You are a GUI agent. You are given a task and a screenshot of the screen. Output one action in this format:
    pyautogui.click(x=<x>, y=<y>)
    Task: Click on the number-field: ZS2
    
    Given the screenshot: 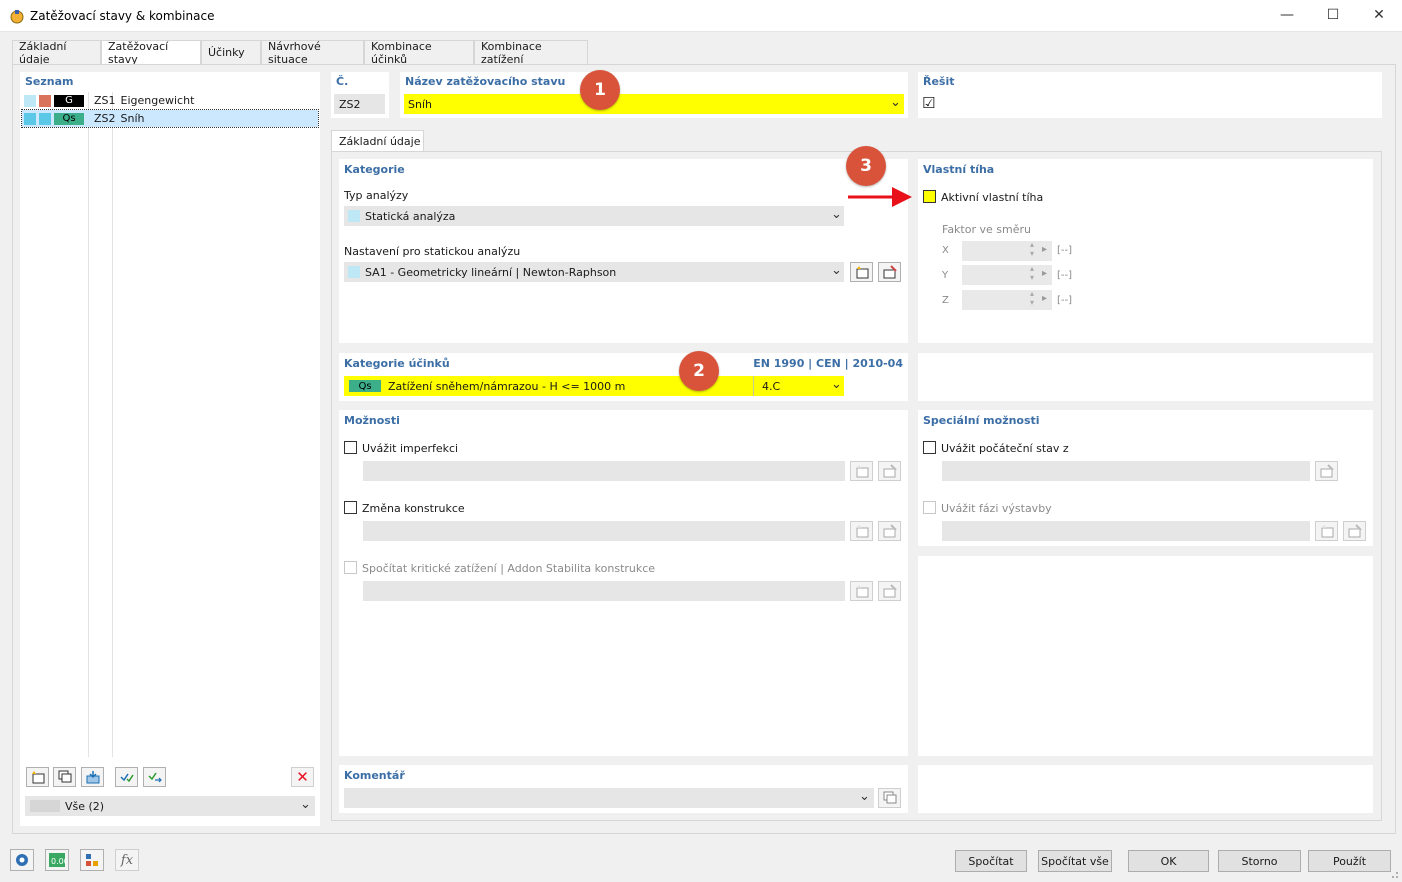 What is the action you would take?
    pyautogui.click(x=359, y=104)
    